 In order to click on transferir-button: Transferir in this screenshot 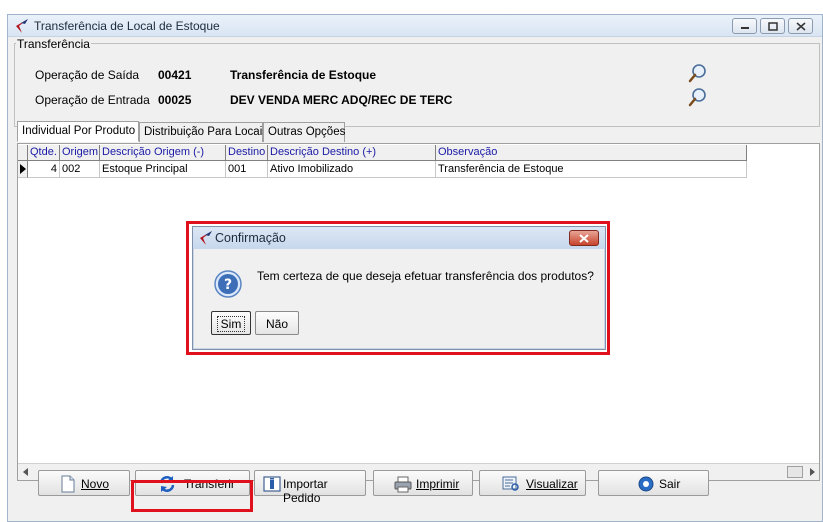, I will do `click(192, 483)`.